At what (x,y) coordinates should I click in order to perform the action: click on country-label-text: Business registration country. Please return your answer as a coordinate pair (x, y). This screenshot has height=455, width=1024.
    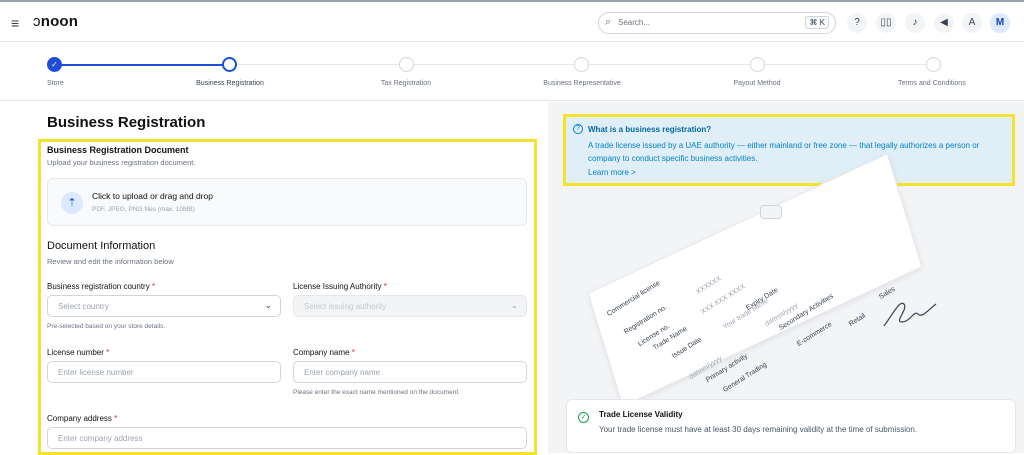
    Looking at the image, I should click on (98, 286).